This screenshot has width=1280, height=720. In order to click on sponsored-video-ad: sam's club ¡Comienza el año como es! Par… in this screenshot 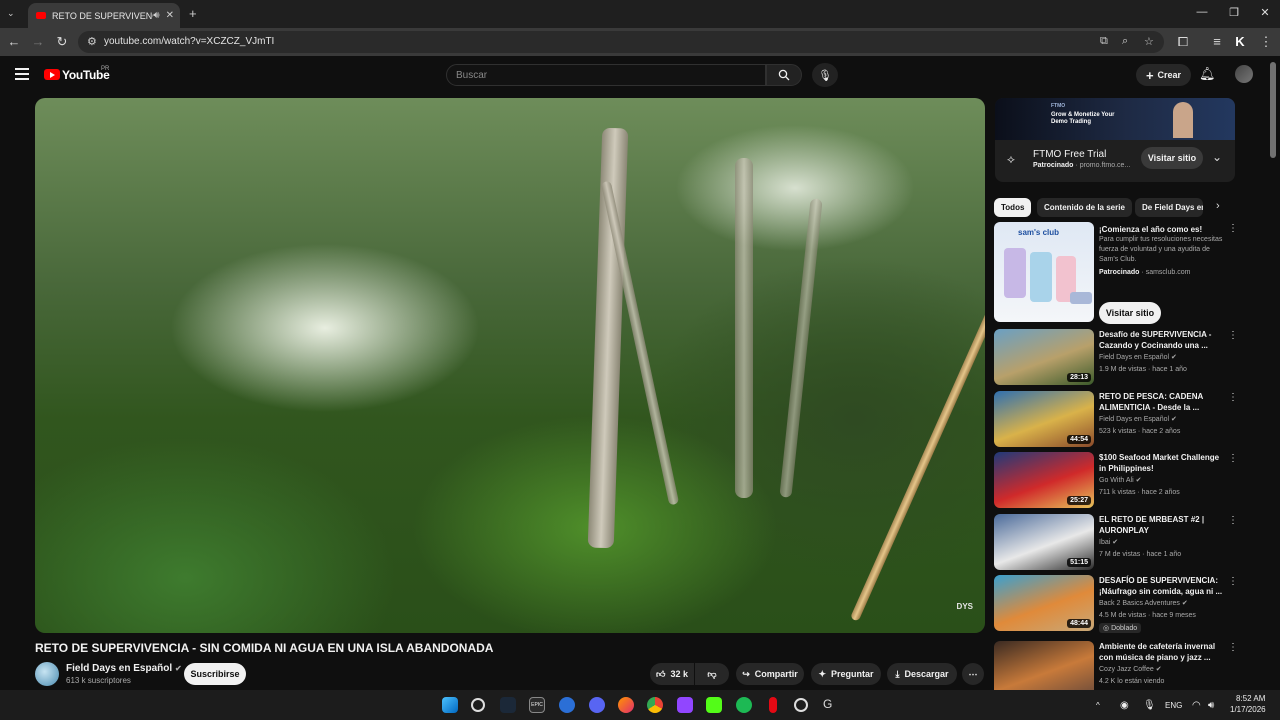, I will do `click(1117, 273)`.